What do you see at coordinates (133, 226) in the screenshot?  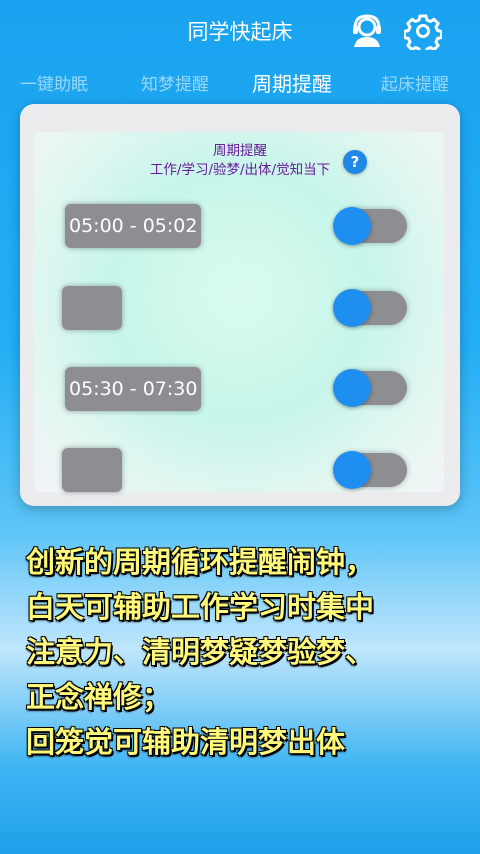 I see `time-range-1: 05:00 - 05:02` at bounding box center [133, 226].